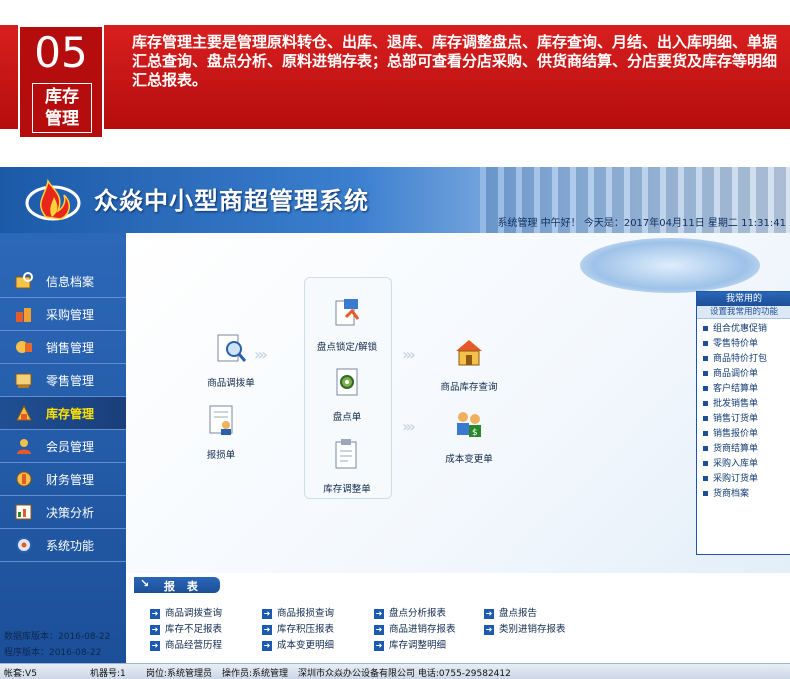  I want to click on flow-count-lock: 盘点锁定/解锁, so click(347, 324).